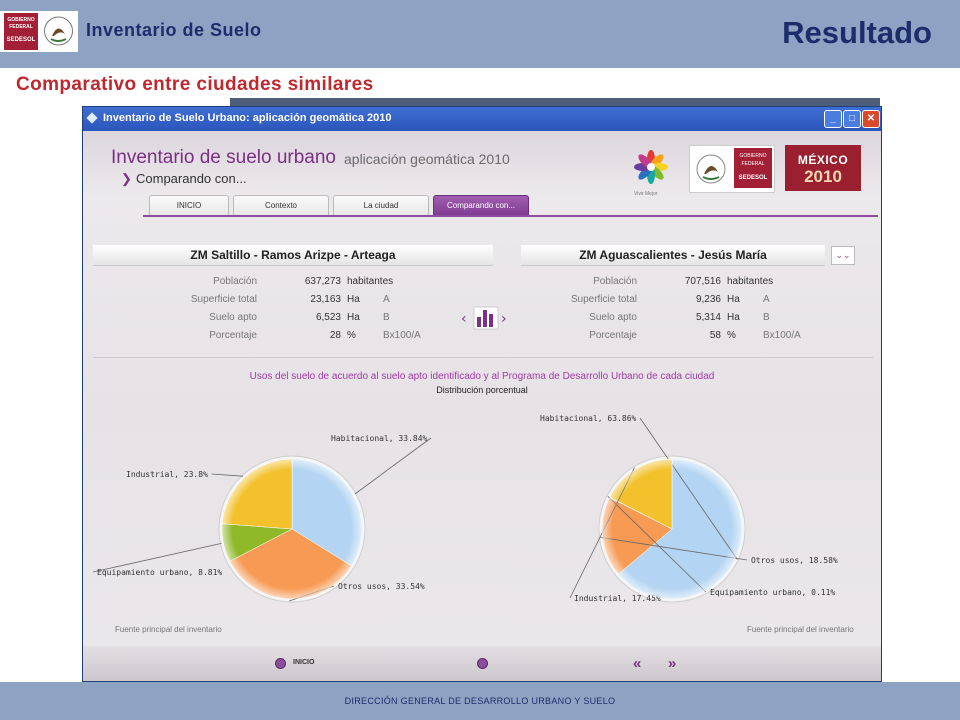  I want to click on chevron-double-down-icon: ⌄⌄, so click(843, 255).